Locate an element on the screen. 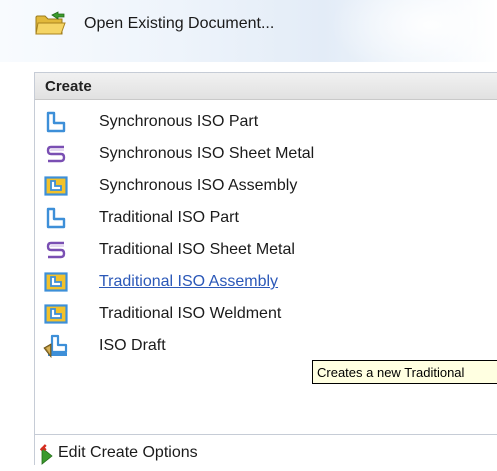  create-section-header: Create is located at coordinates (266, 86).